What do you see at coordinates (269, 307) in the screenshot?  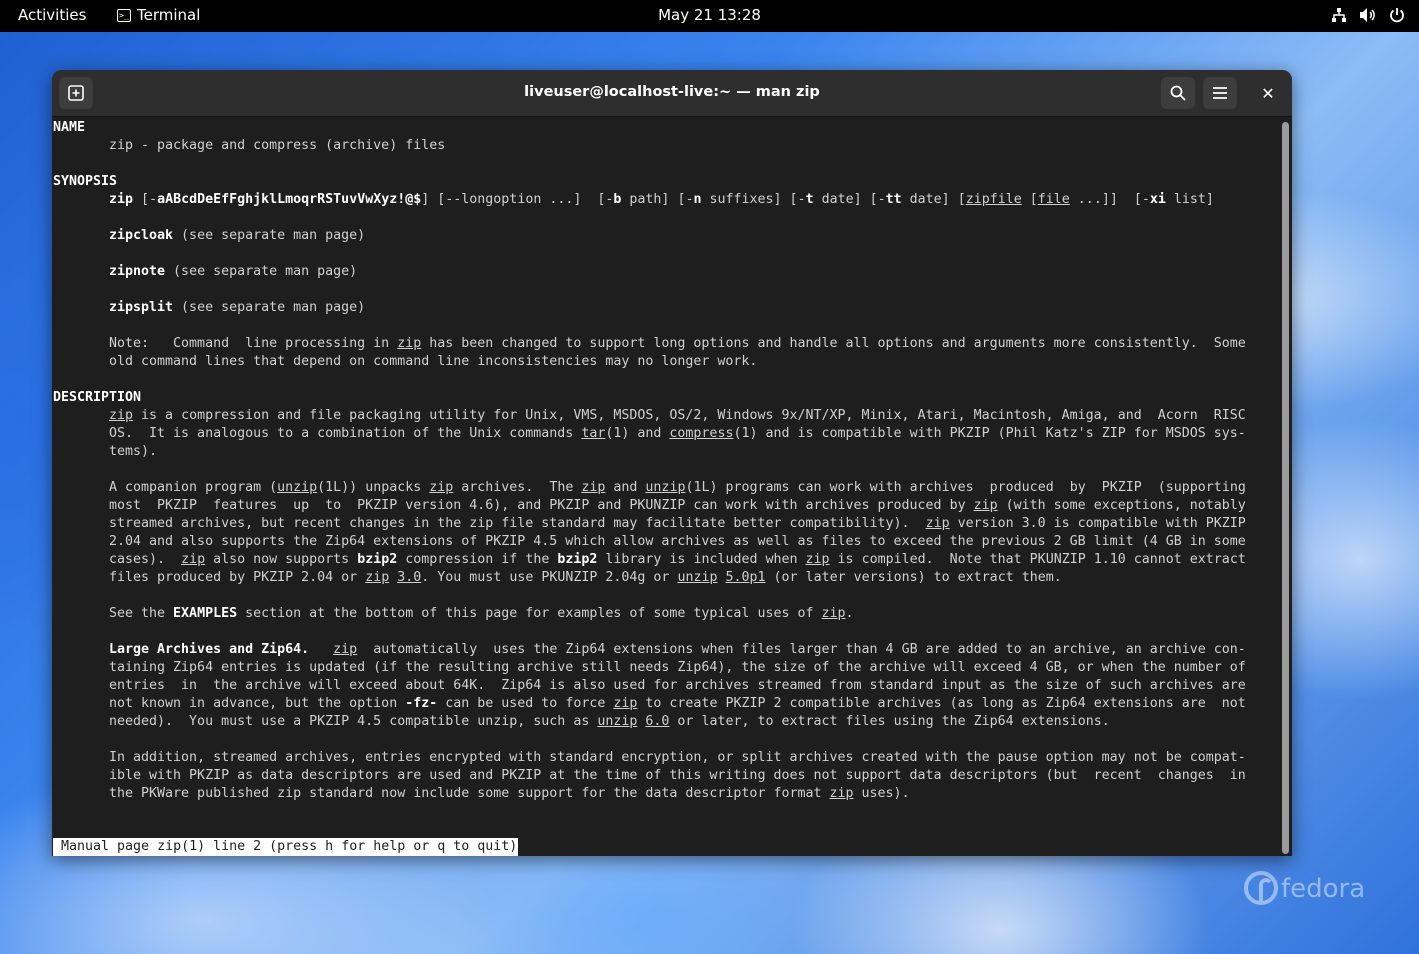 I see `manpage-text-segment: (see separate man page)` at bounding box center [269, 307].